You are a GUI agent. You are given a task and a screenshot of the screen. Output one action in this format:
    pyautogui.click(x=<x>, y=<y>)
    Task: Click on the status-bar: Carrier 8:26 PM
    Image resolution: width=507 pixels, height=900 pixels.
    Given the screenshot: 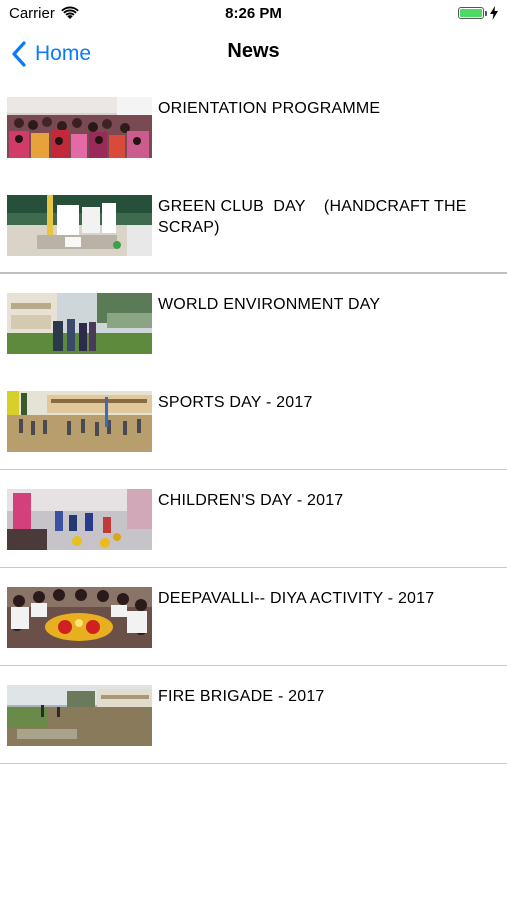 What is the action you would take?
    pyautogui.click(x=253, y=14)
    